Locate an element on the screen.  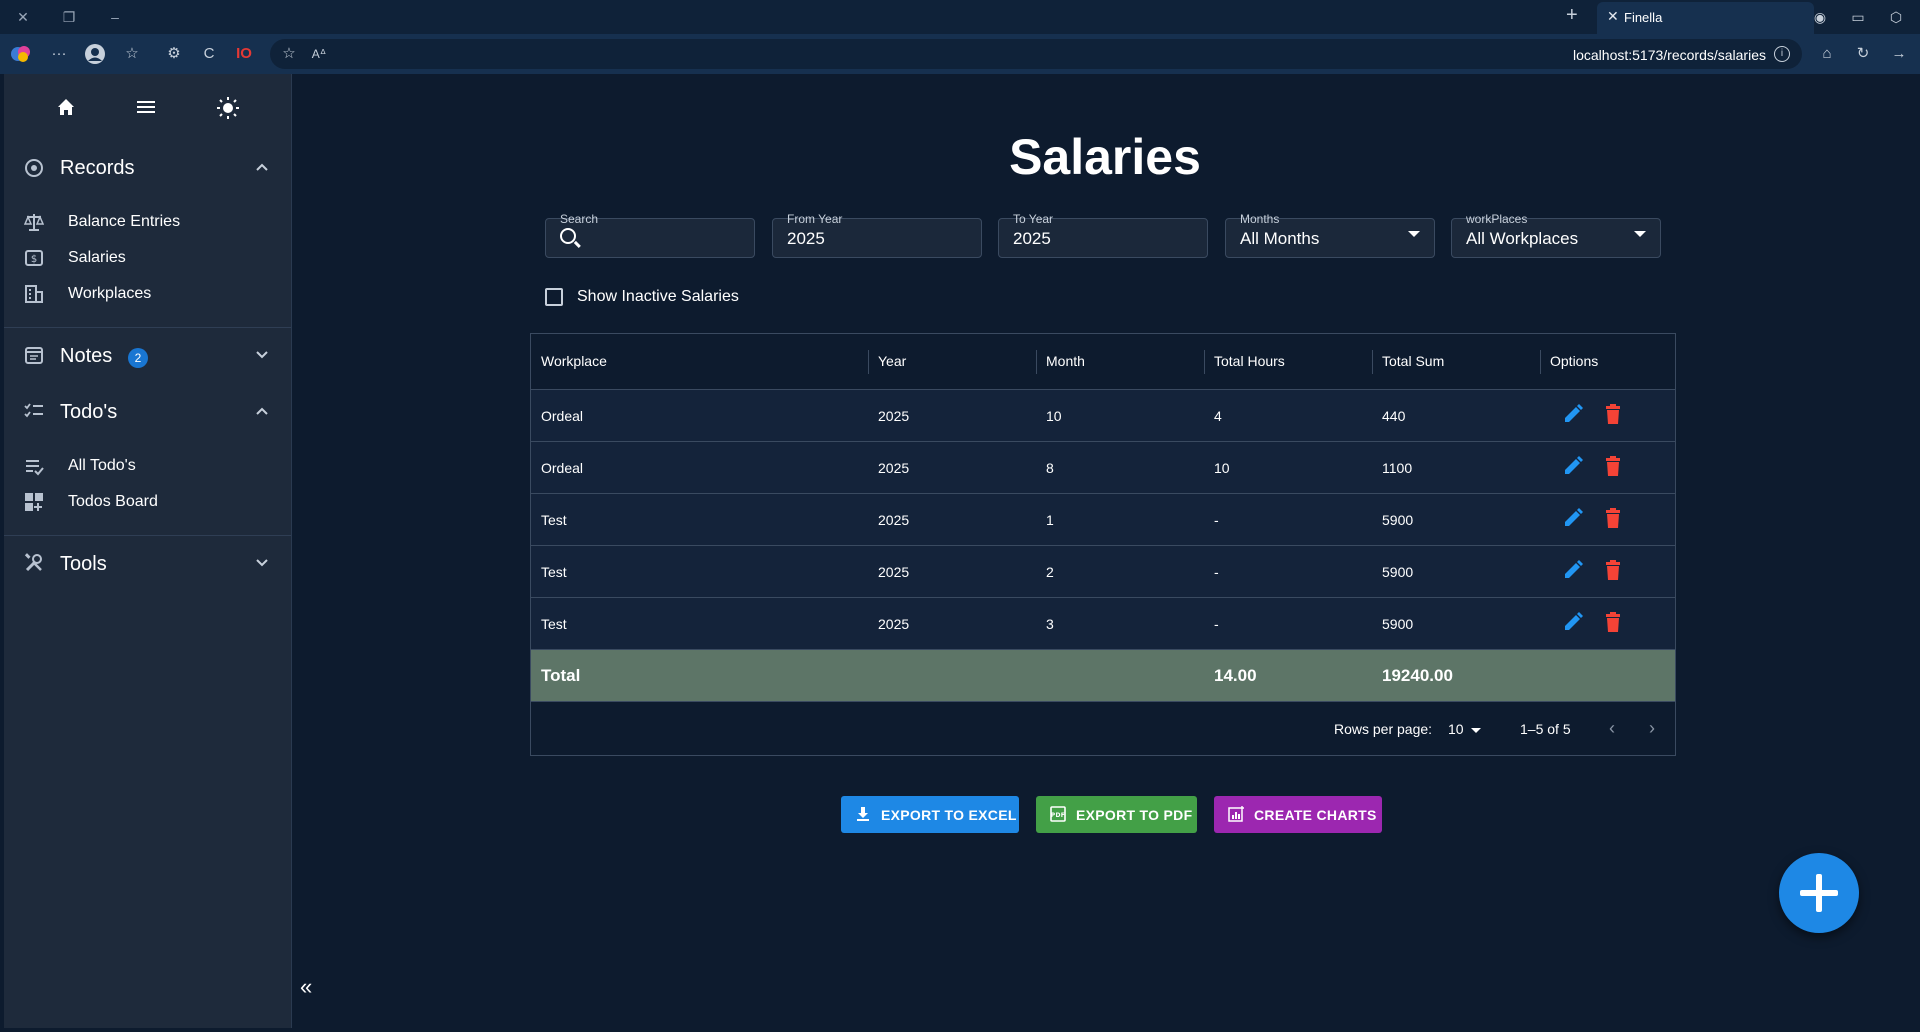
tab-close-icon: ✕ is located at coordinates (1613, 16).